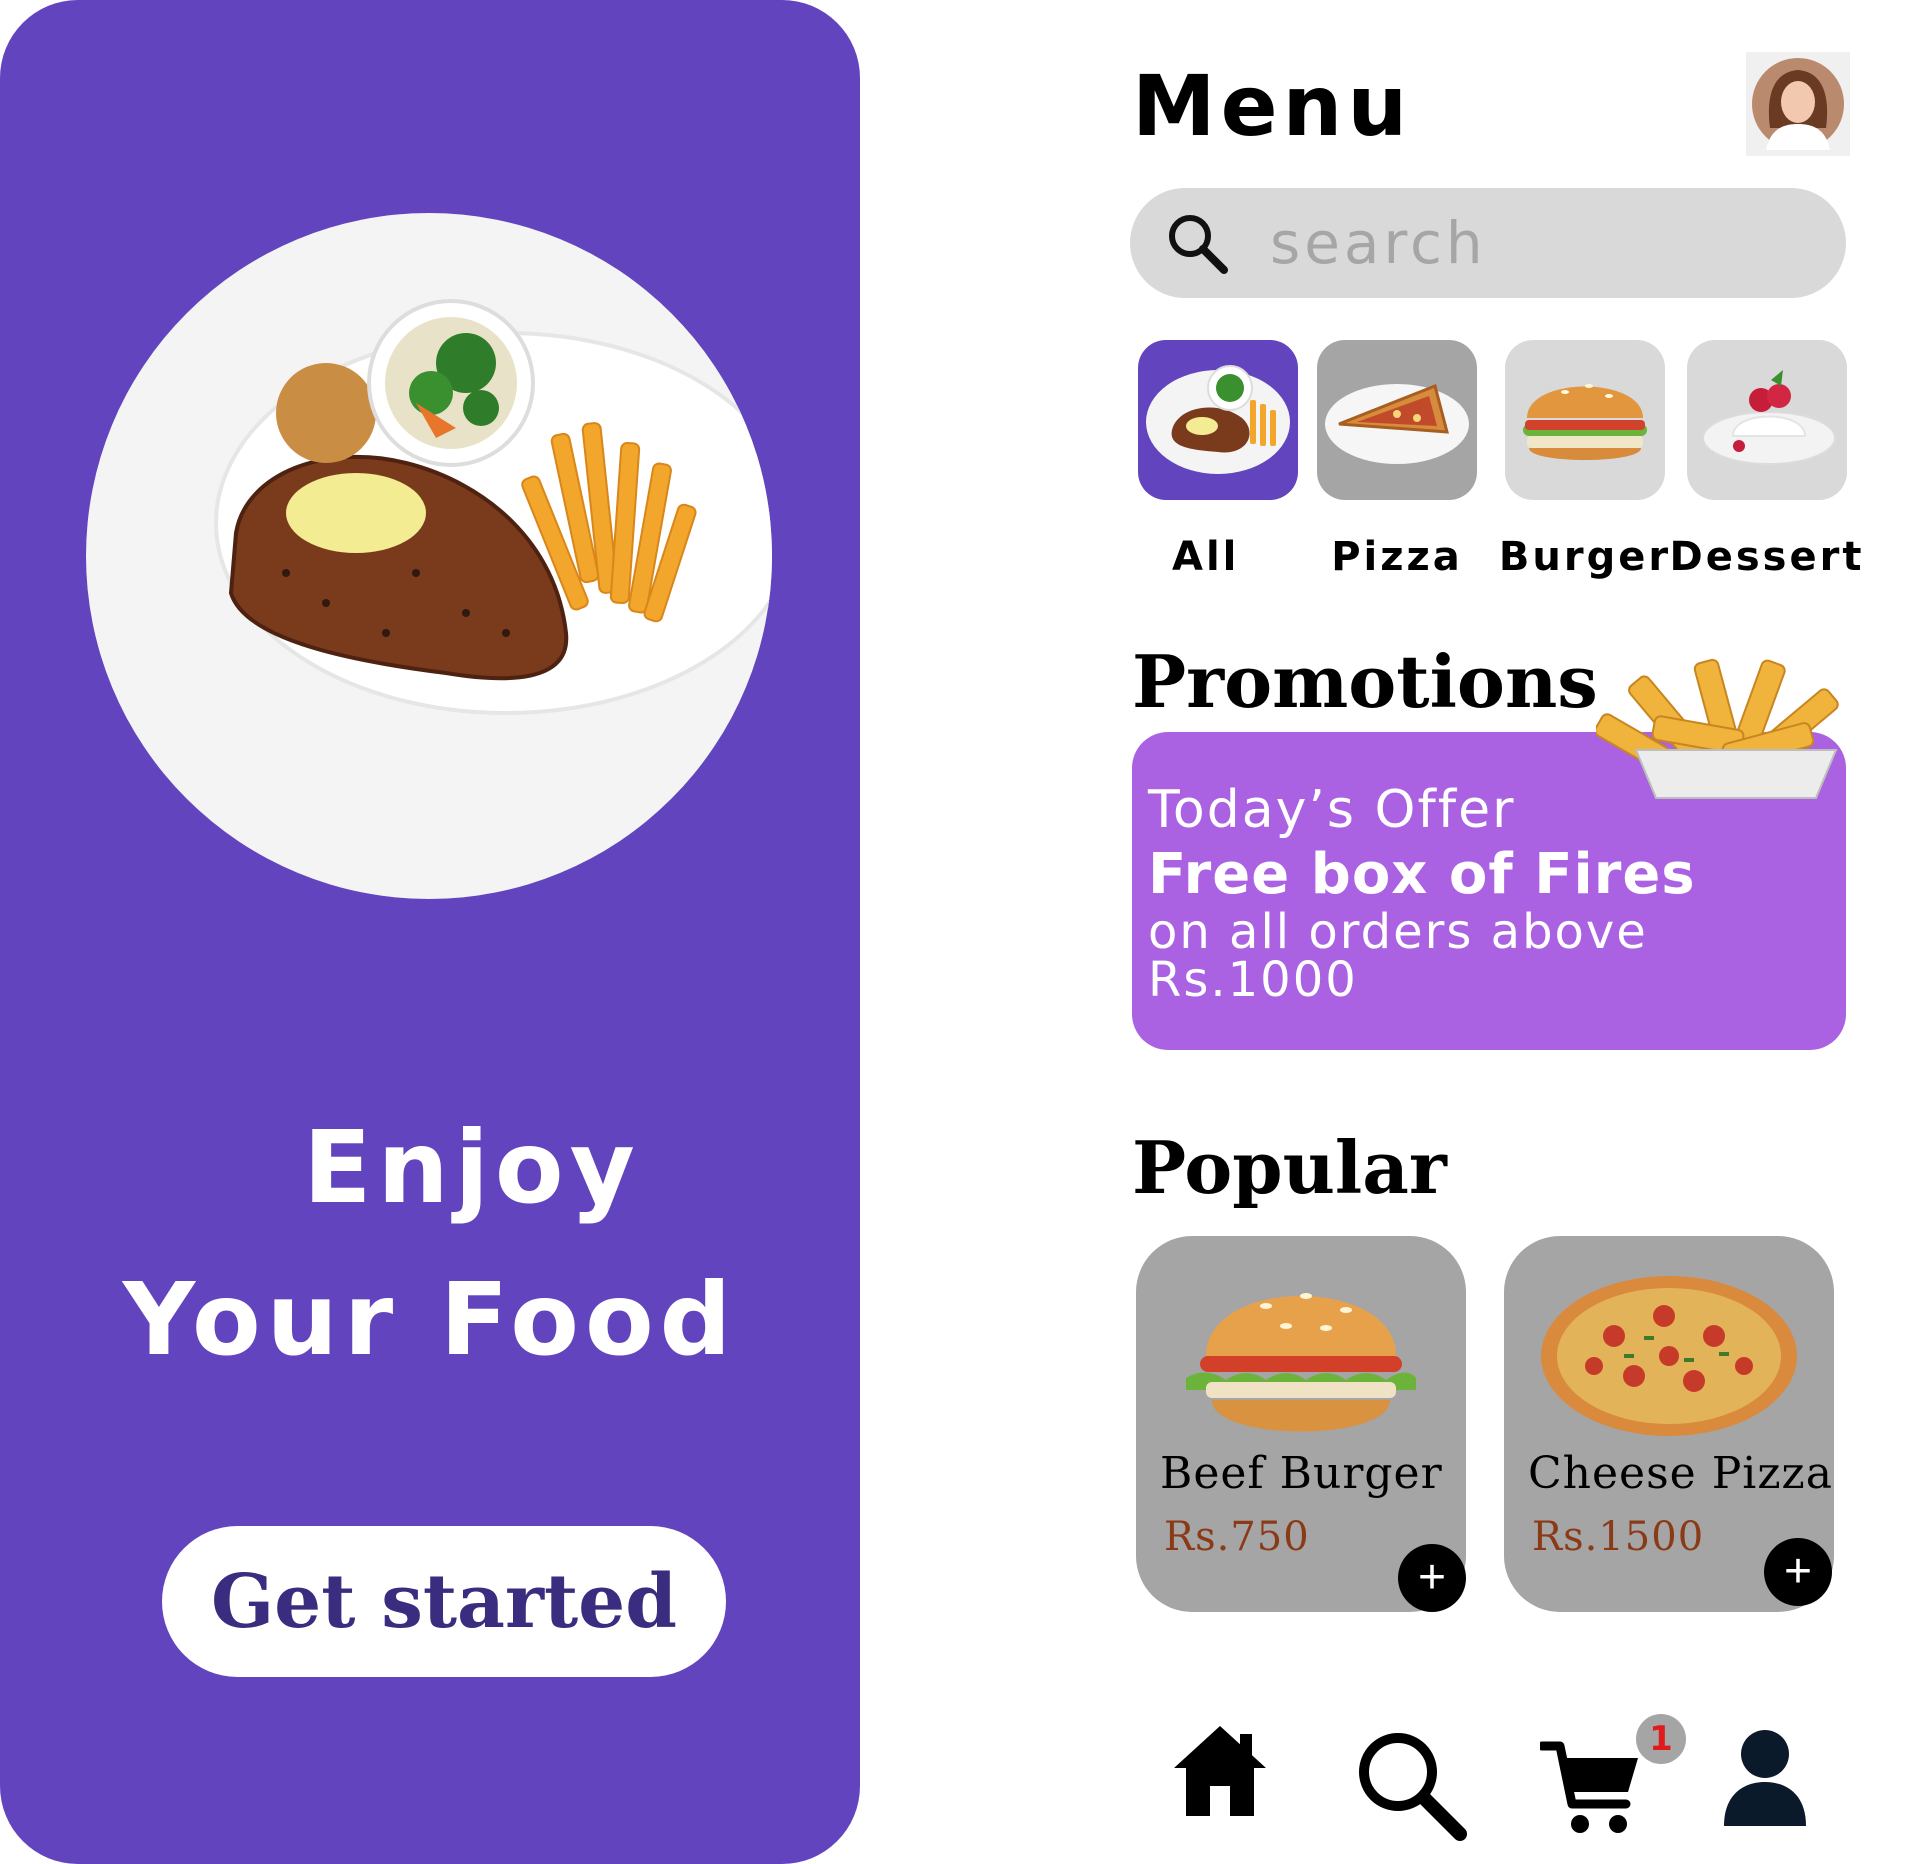  Describe the element at coordinates (1680, 1473) in the screenshot. I see `item-name: Cheese Pizza` at that location.